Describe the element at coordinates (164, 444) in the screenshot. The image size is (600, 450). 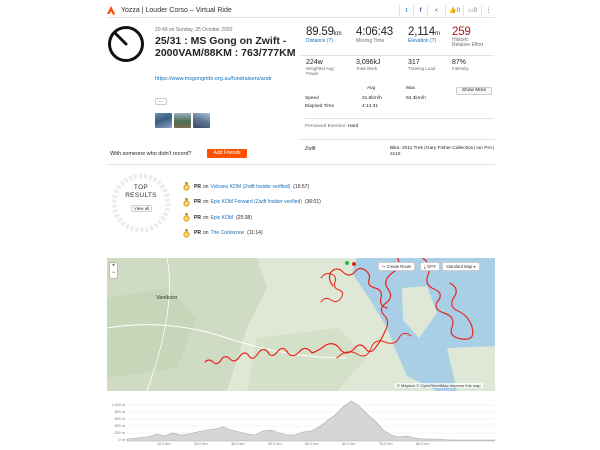
I see `x-tick-label: 10.0 km` at that location.